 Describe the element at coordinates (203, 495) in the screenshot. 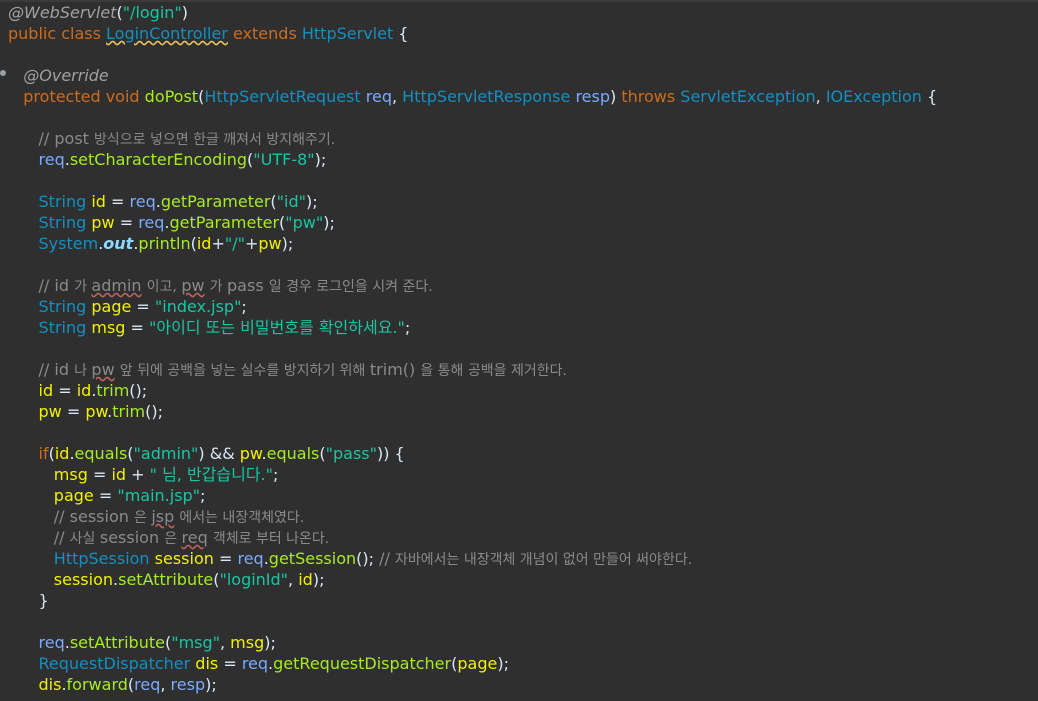

I see `code-token: ;` at that location.